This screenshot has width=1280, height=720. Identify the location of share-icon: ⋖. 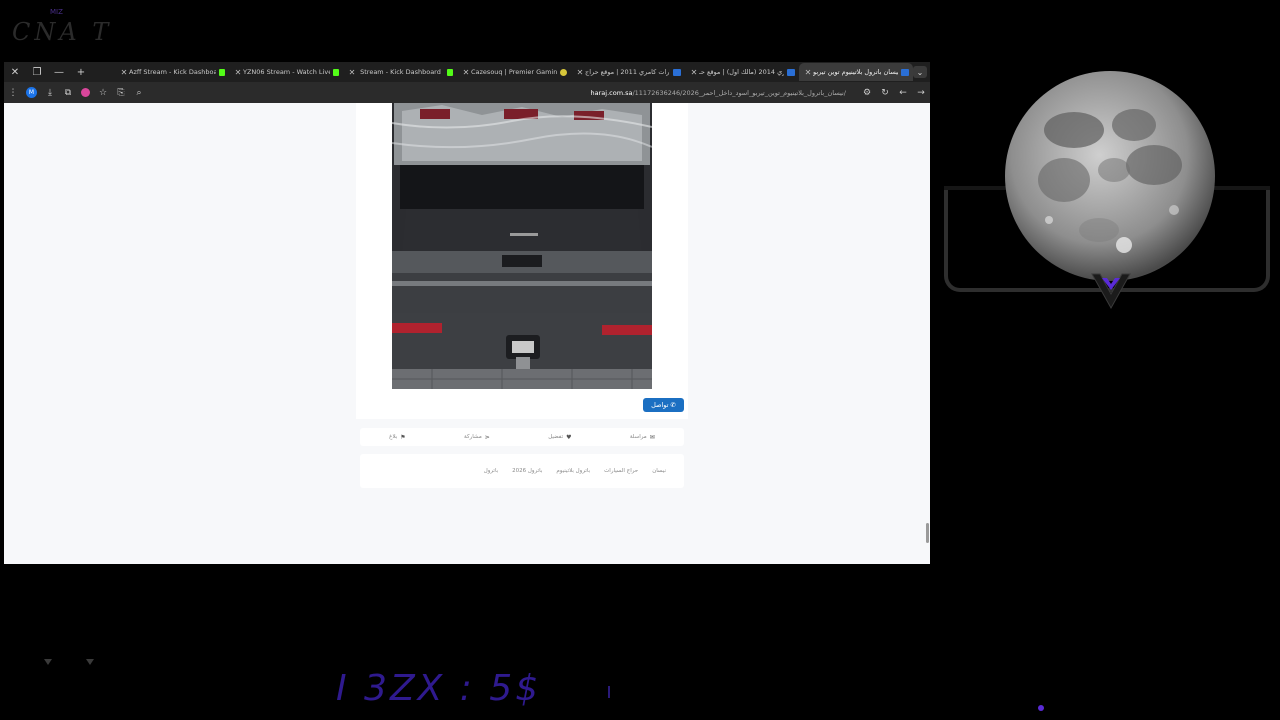
(487, 437).